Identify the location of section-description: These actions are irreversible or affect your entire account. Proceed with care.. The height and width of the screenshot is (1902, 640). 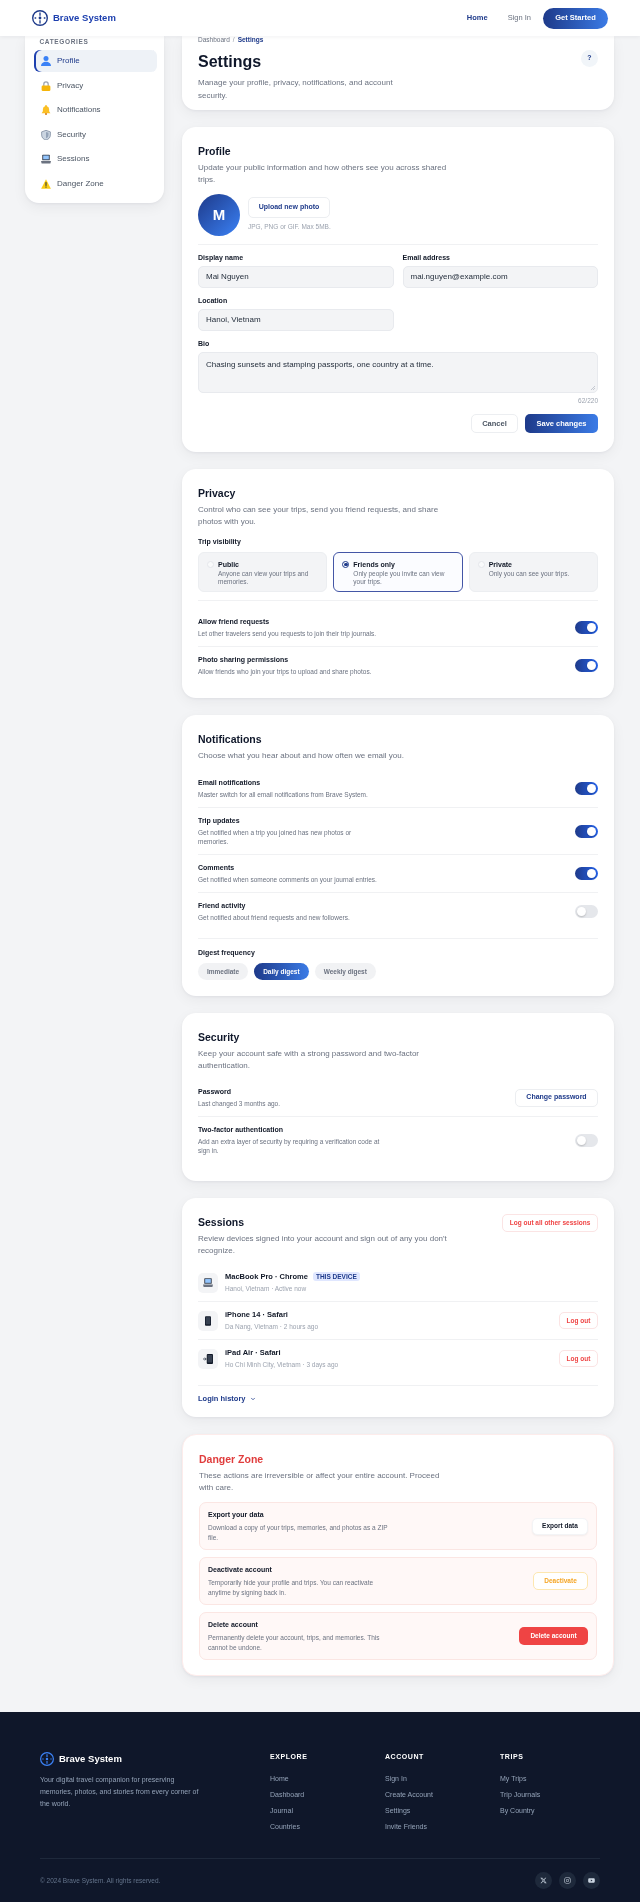
(320, 1482).